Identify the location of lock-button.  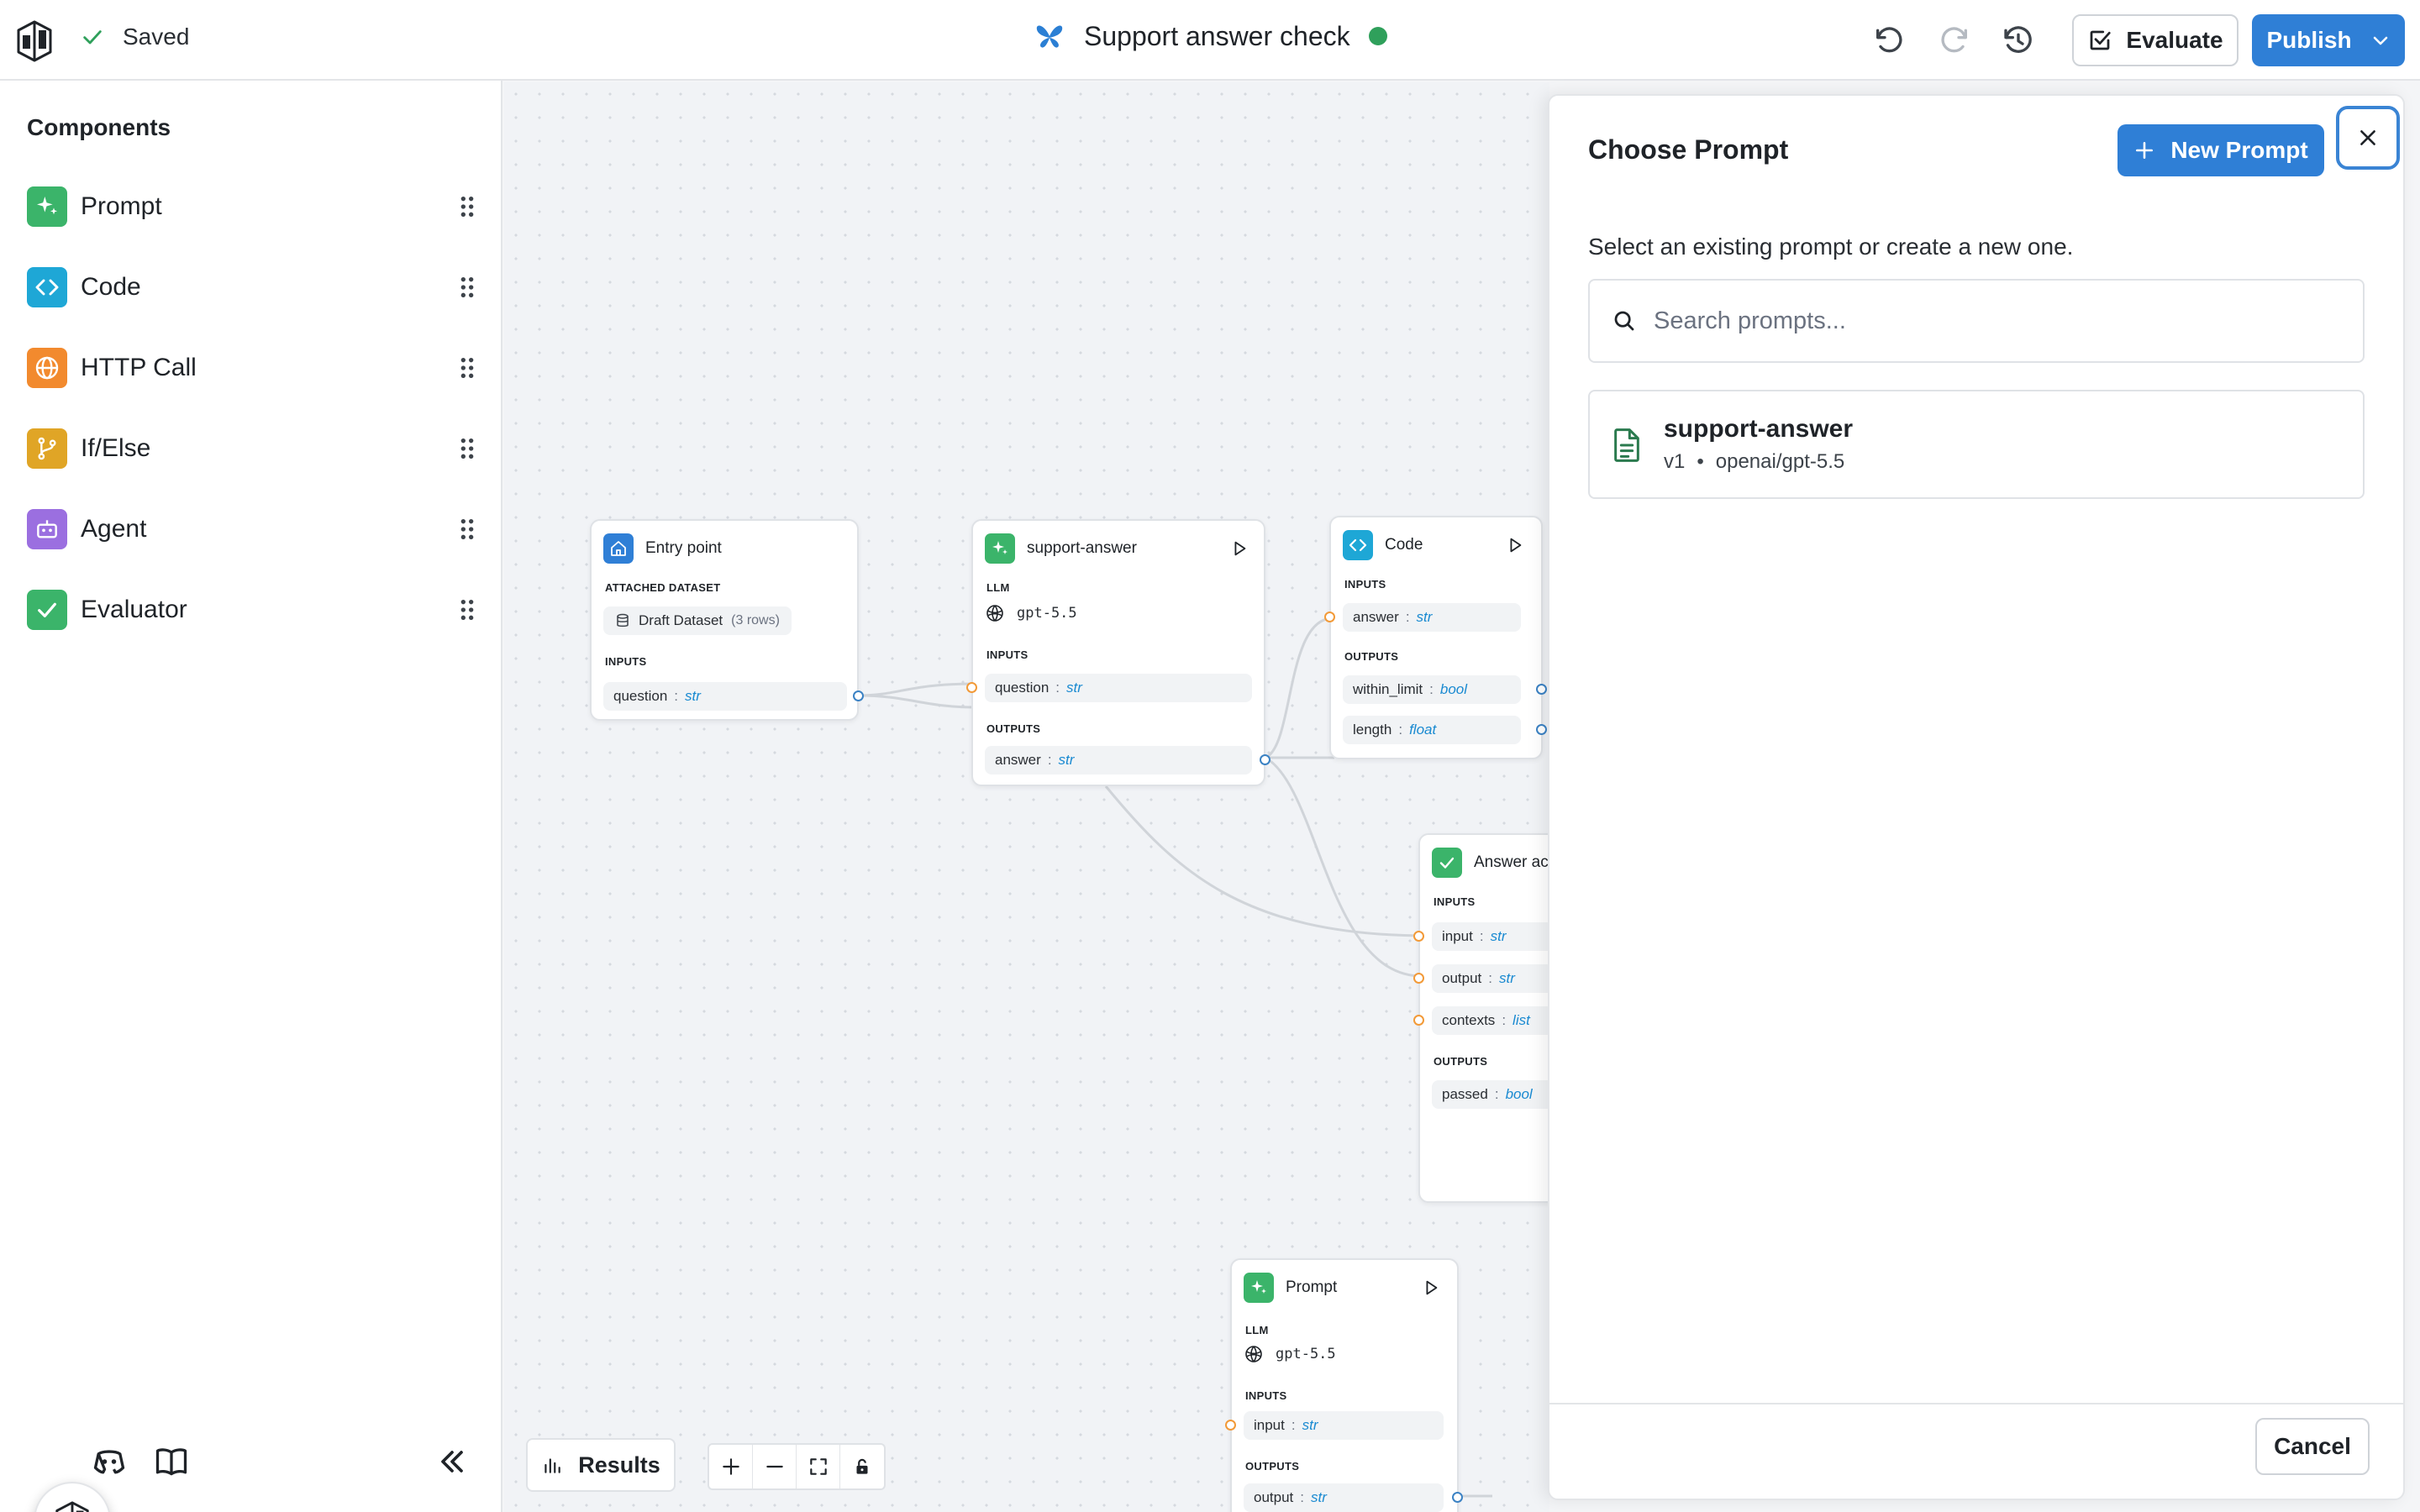
(862, 1466).